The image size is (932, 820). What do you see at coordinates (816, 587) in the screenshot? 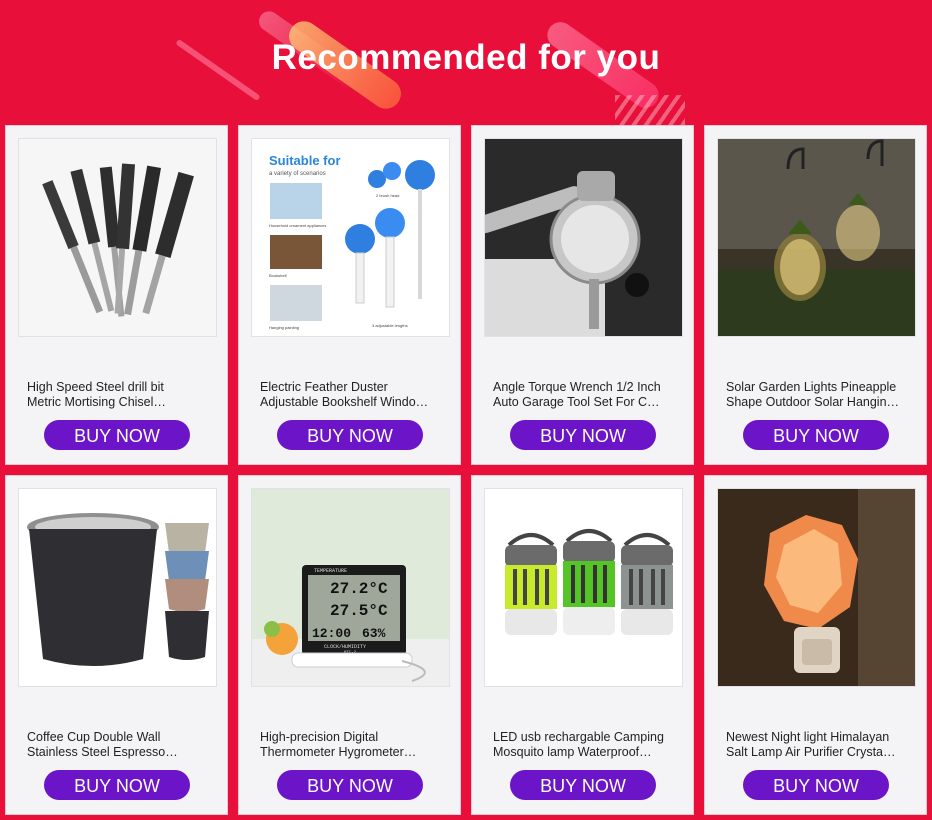
I see `salt-lamp-image` at bounding box center [816, 587].